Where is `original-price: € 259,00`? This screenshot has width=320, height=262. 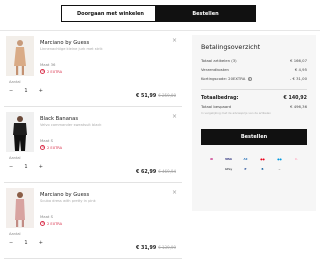 original-price: € 259,00 is located at coordinates (167, 95).